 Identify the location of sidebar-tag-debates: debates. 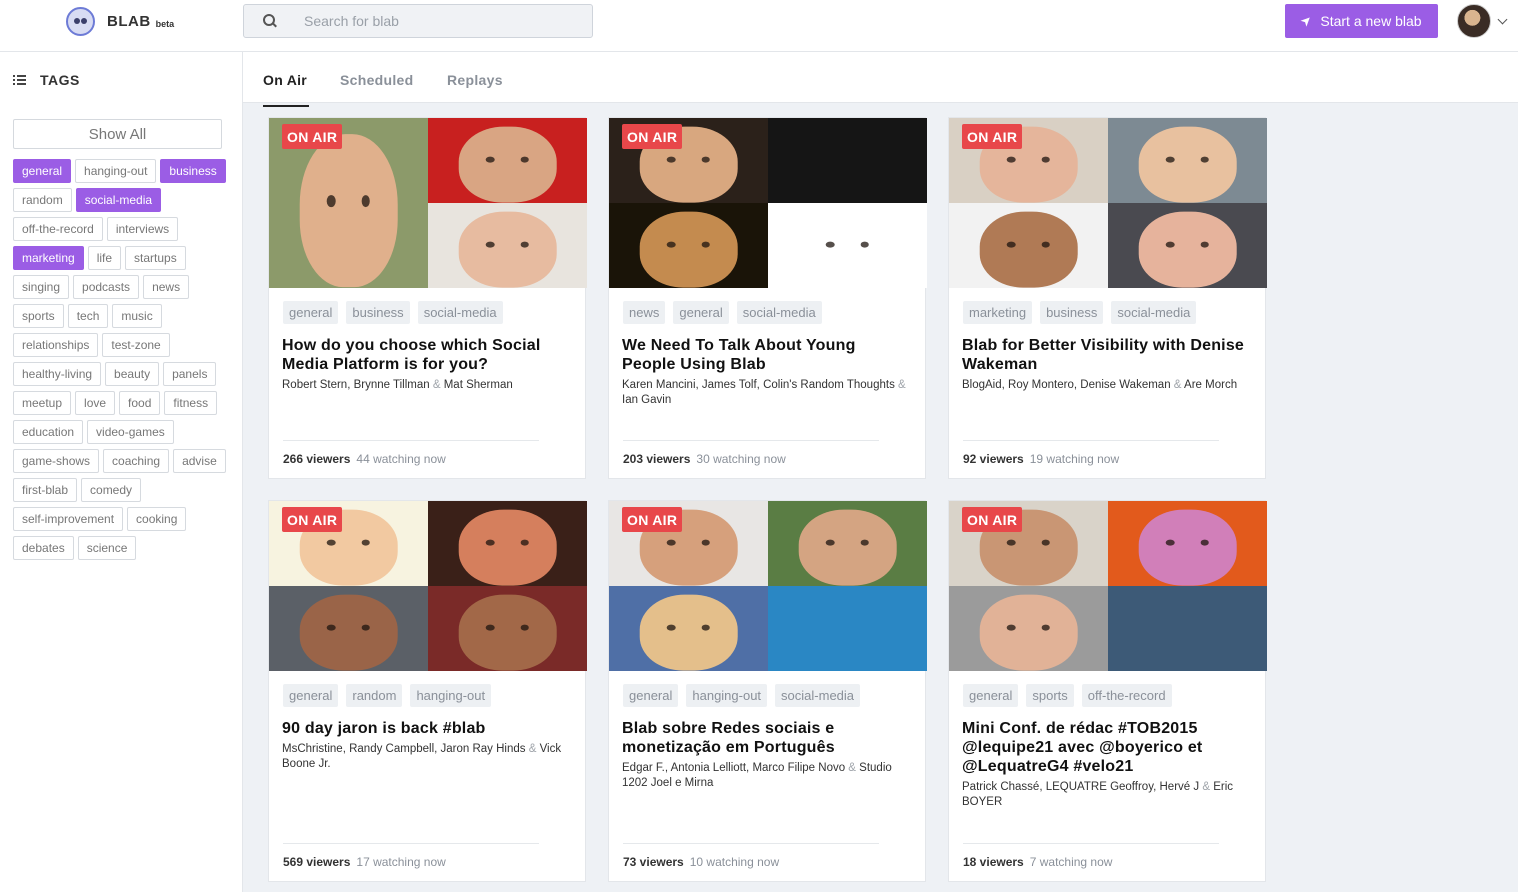
(43, 548).